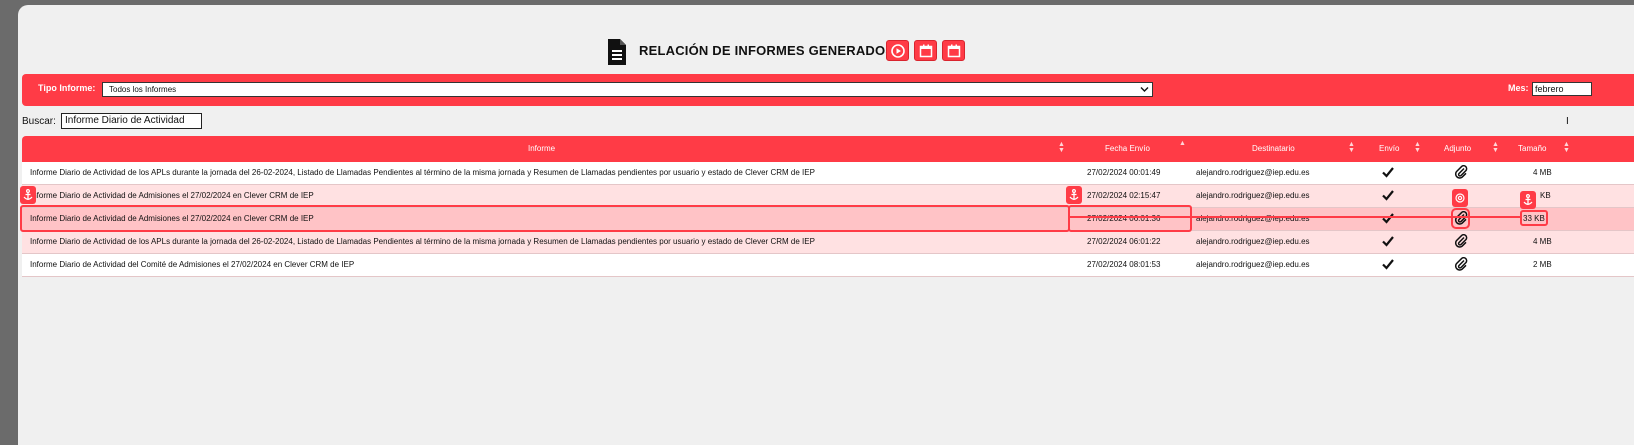 Image resolution: width=1634 pixels, height=445 pixels. I want to click on sort-asc-icon: ▲, so click(1182, 143).